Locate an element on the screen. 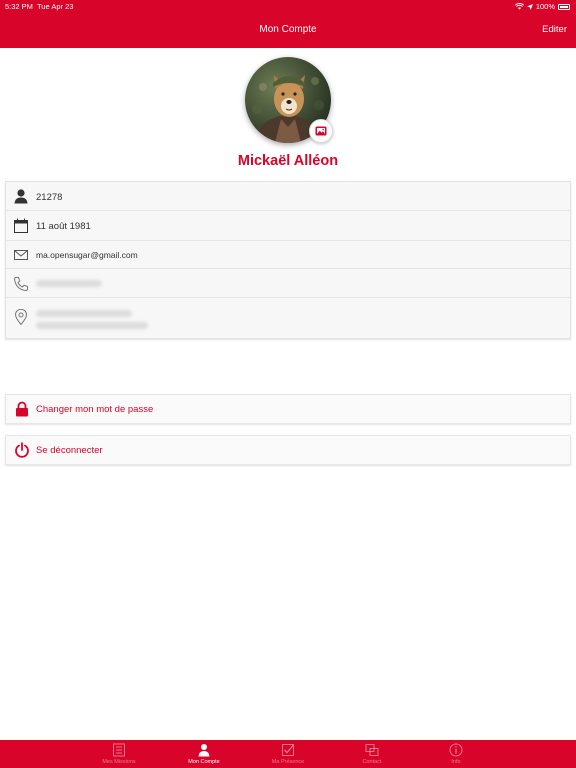 The width and height of the screenshot is (576, 768). status-bar: 5:32 PM Tue Apr 23 100% is located at coordinates (288, 6).